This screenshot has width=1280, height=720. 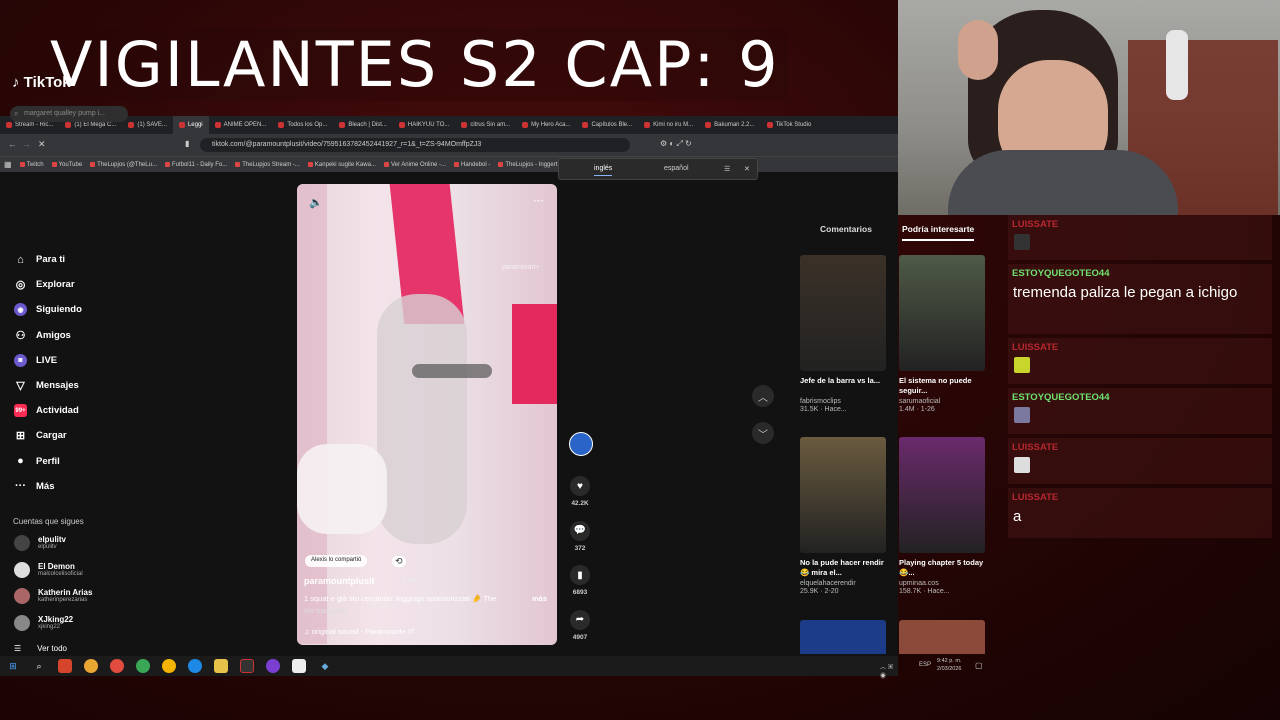 I want to click on action-share: ➦ 4907, so click(x=580, y=625).